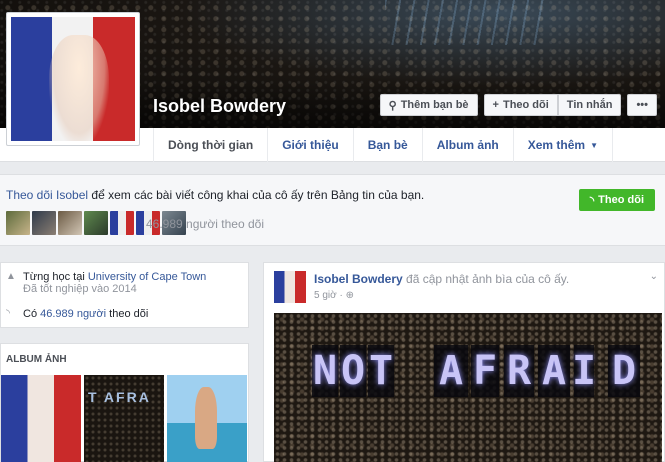 The height and width of the screenshot is (462, 665). I want to click on tab-timeline: Dòng thời gian, so click(211, 145).